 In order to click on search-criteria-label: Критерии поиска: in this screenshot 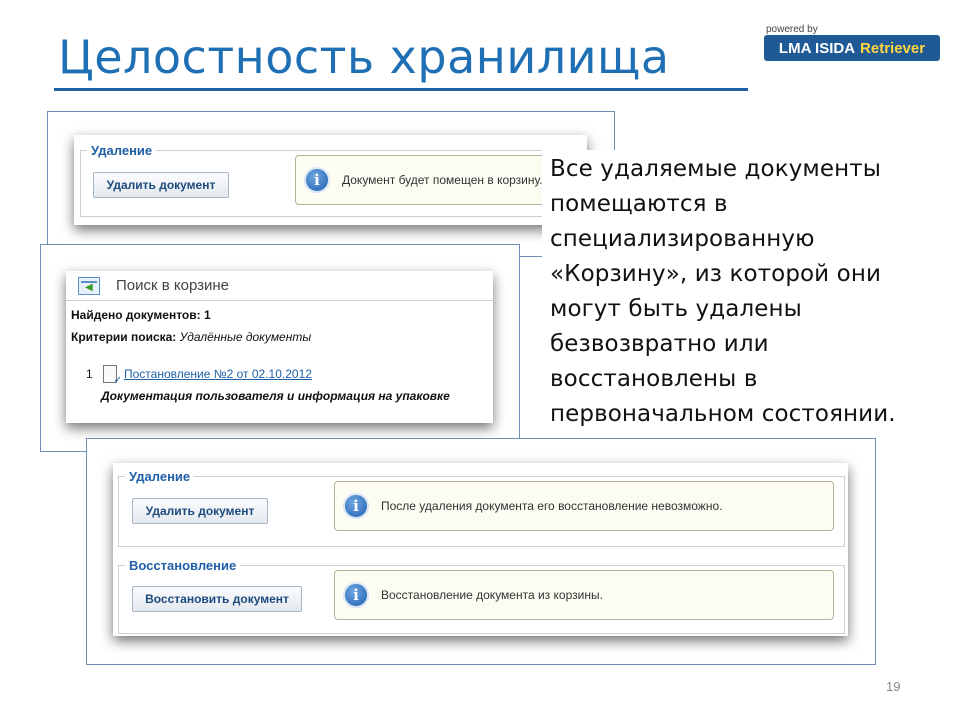, I will do `click(124, 337)`.